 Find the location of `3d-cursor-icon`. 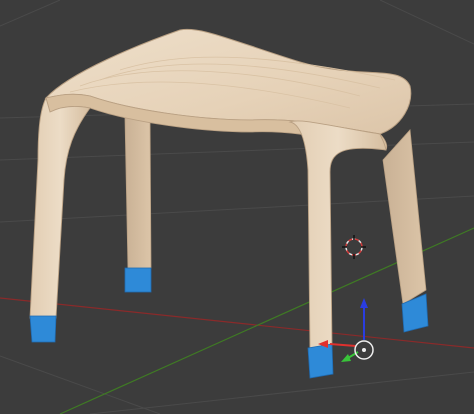

3d-cursor-icon is located at coordinates (354, 247).